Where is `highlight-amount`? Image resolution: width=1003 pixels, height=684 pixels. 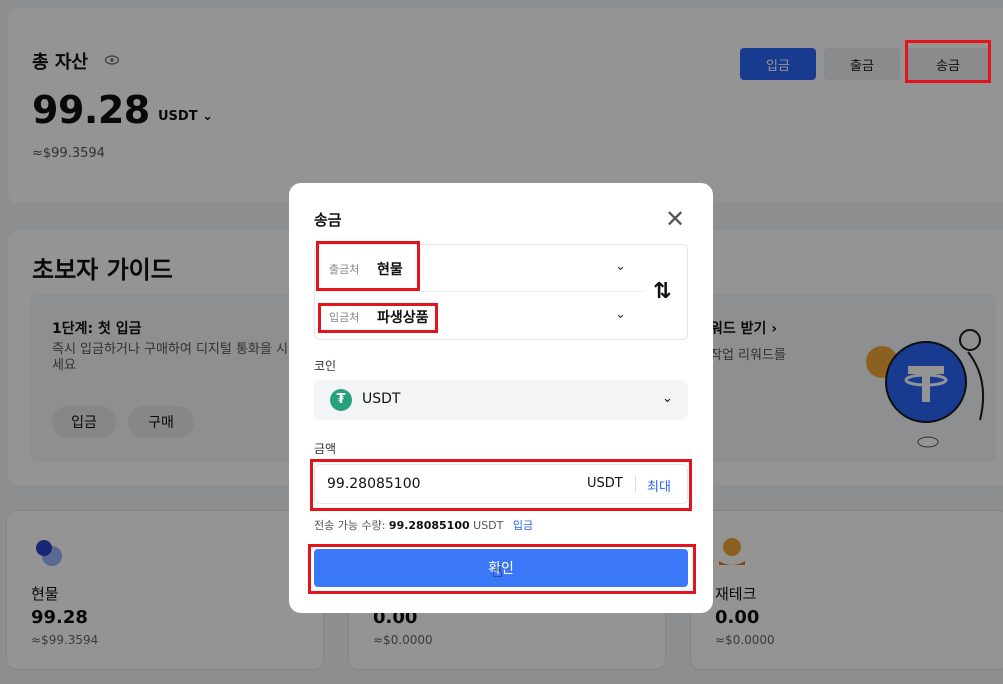 highlight-amount is located at coordinates (501, 485).